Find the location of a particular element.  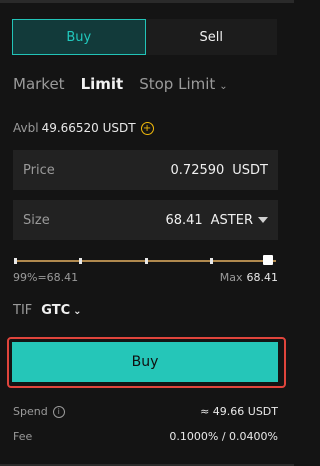

available-value: 49.66520 USDT is located at coordinates (88, 128).